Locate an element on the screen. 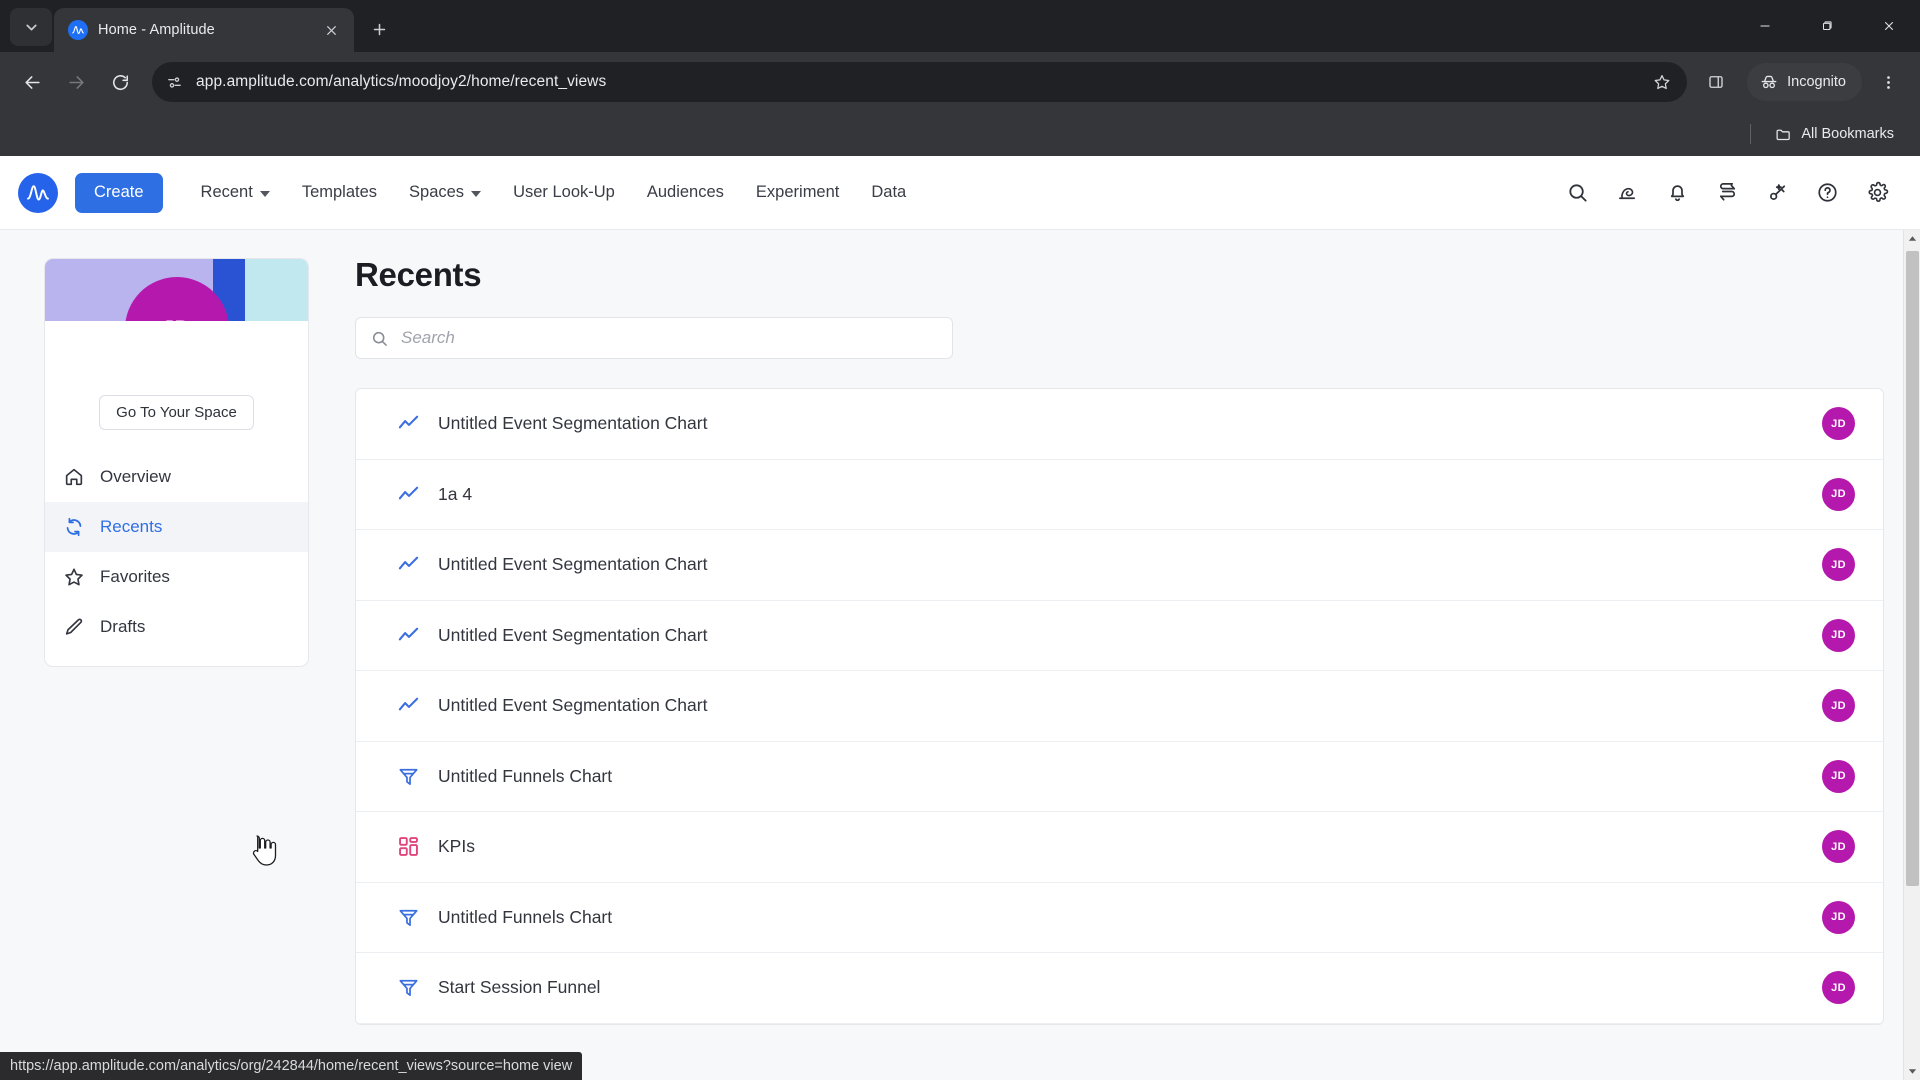  sidebar-item-overview: Overview is located at coordinates (176, 477).